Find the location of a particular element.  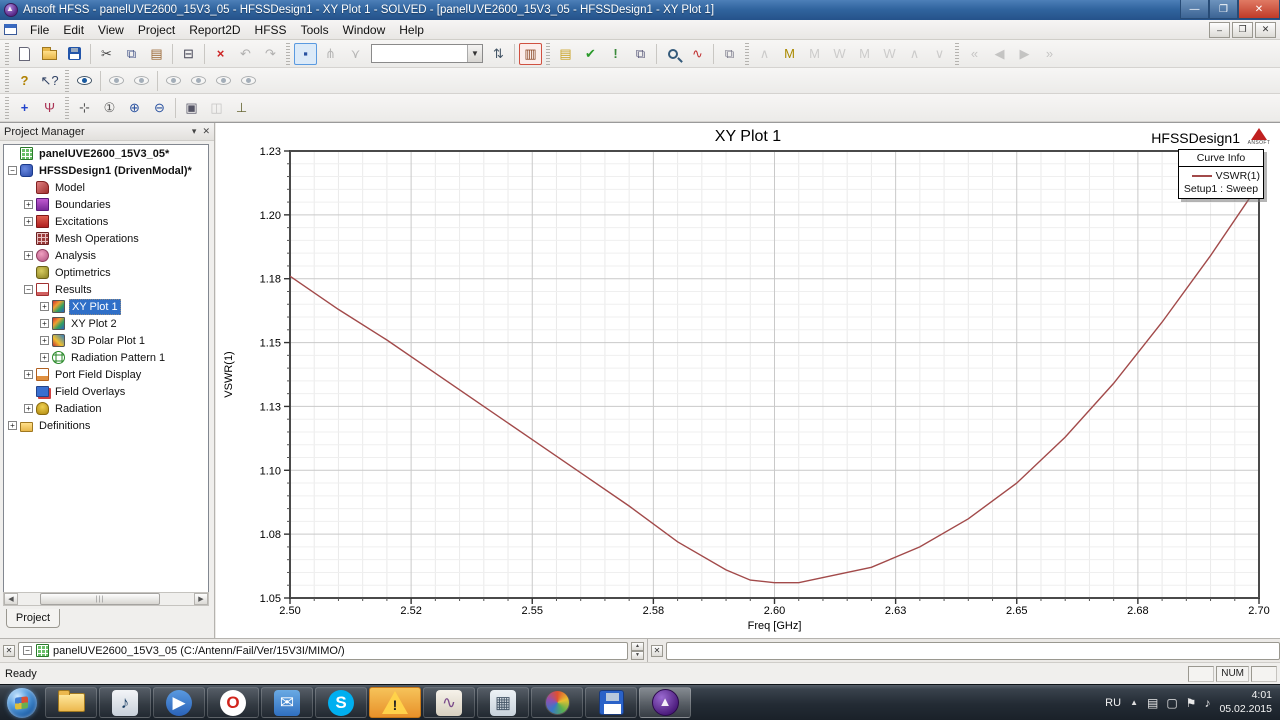

project-tab: Project is located at coordinates (33, 618).